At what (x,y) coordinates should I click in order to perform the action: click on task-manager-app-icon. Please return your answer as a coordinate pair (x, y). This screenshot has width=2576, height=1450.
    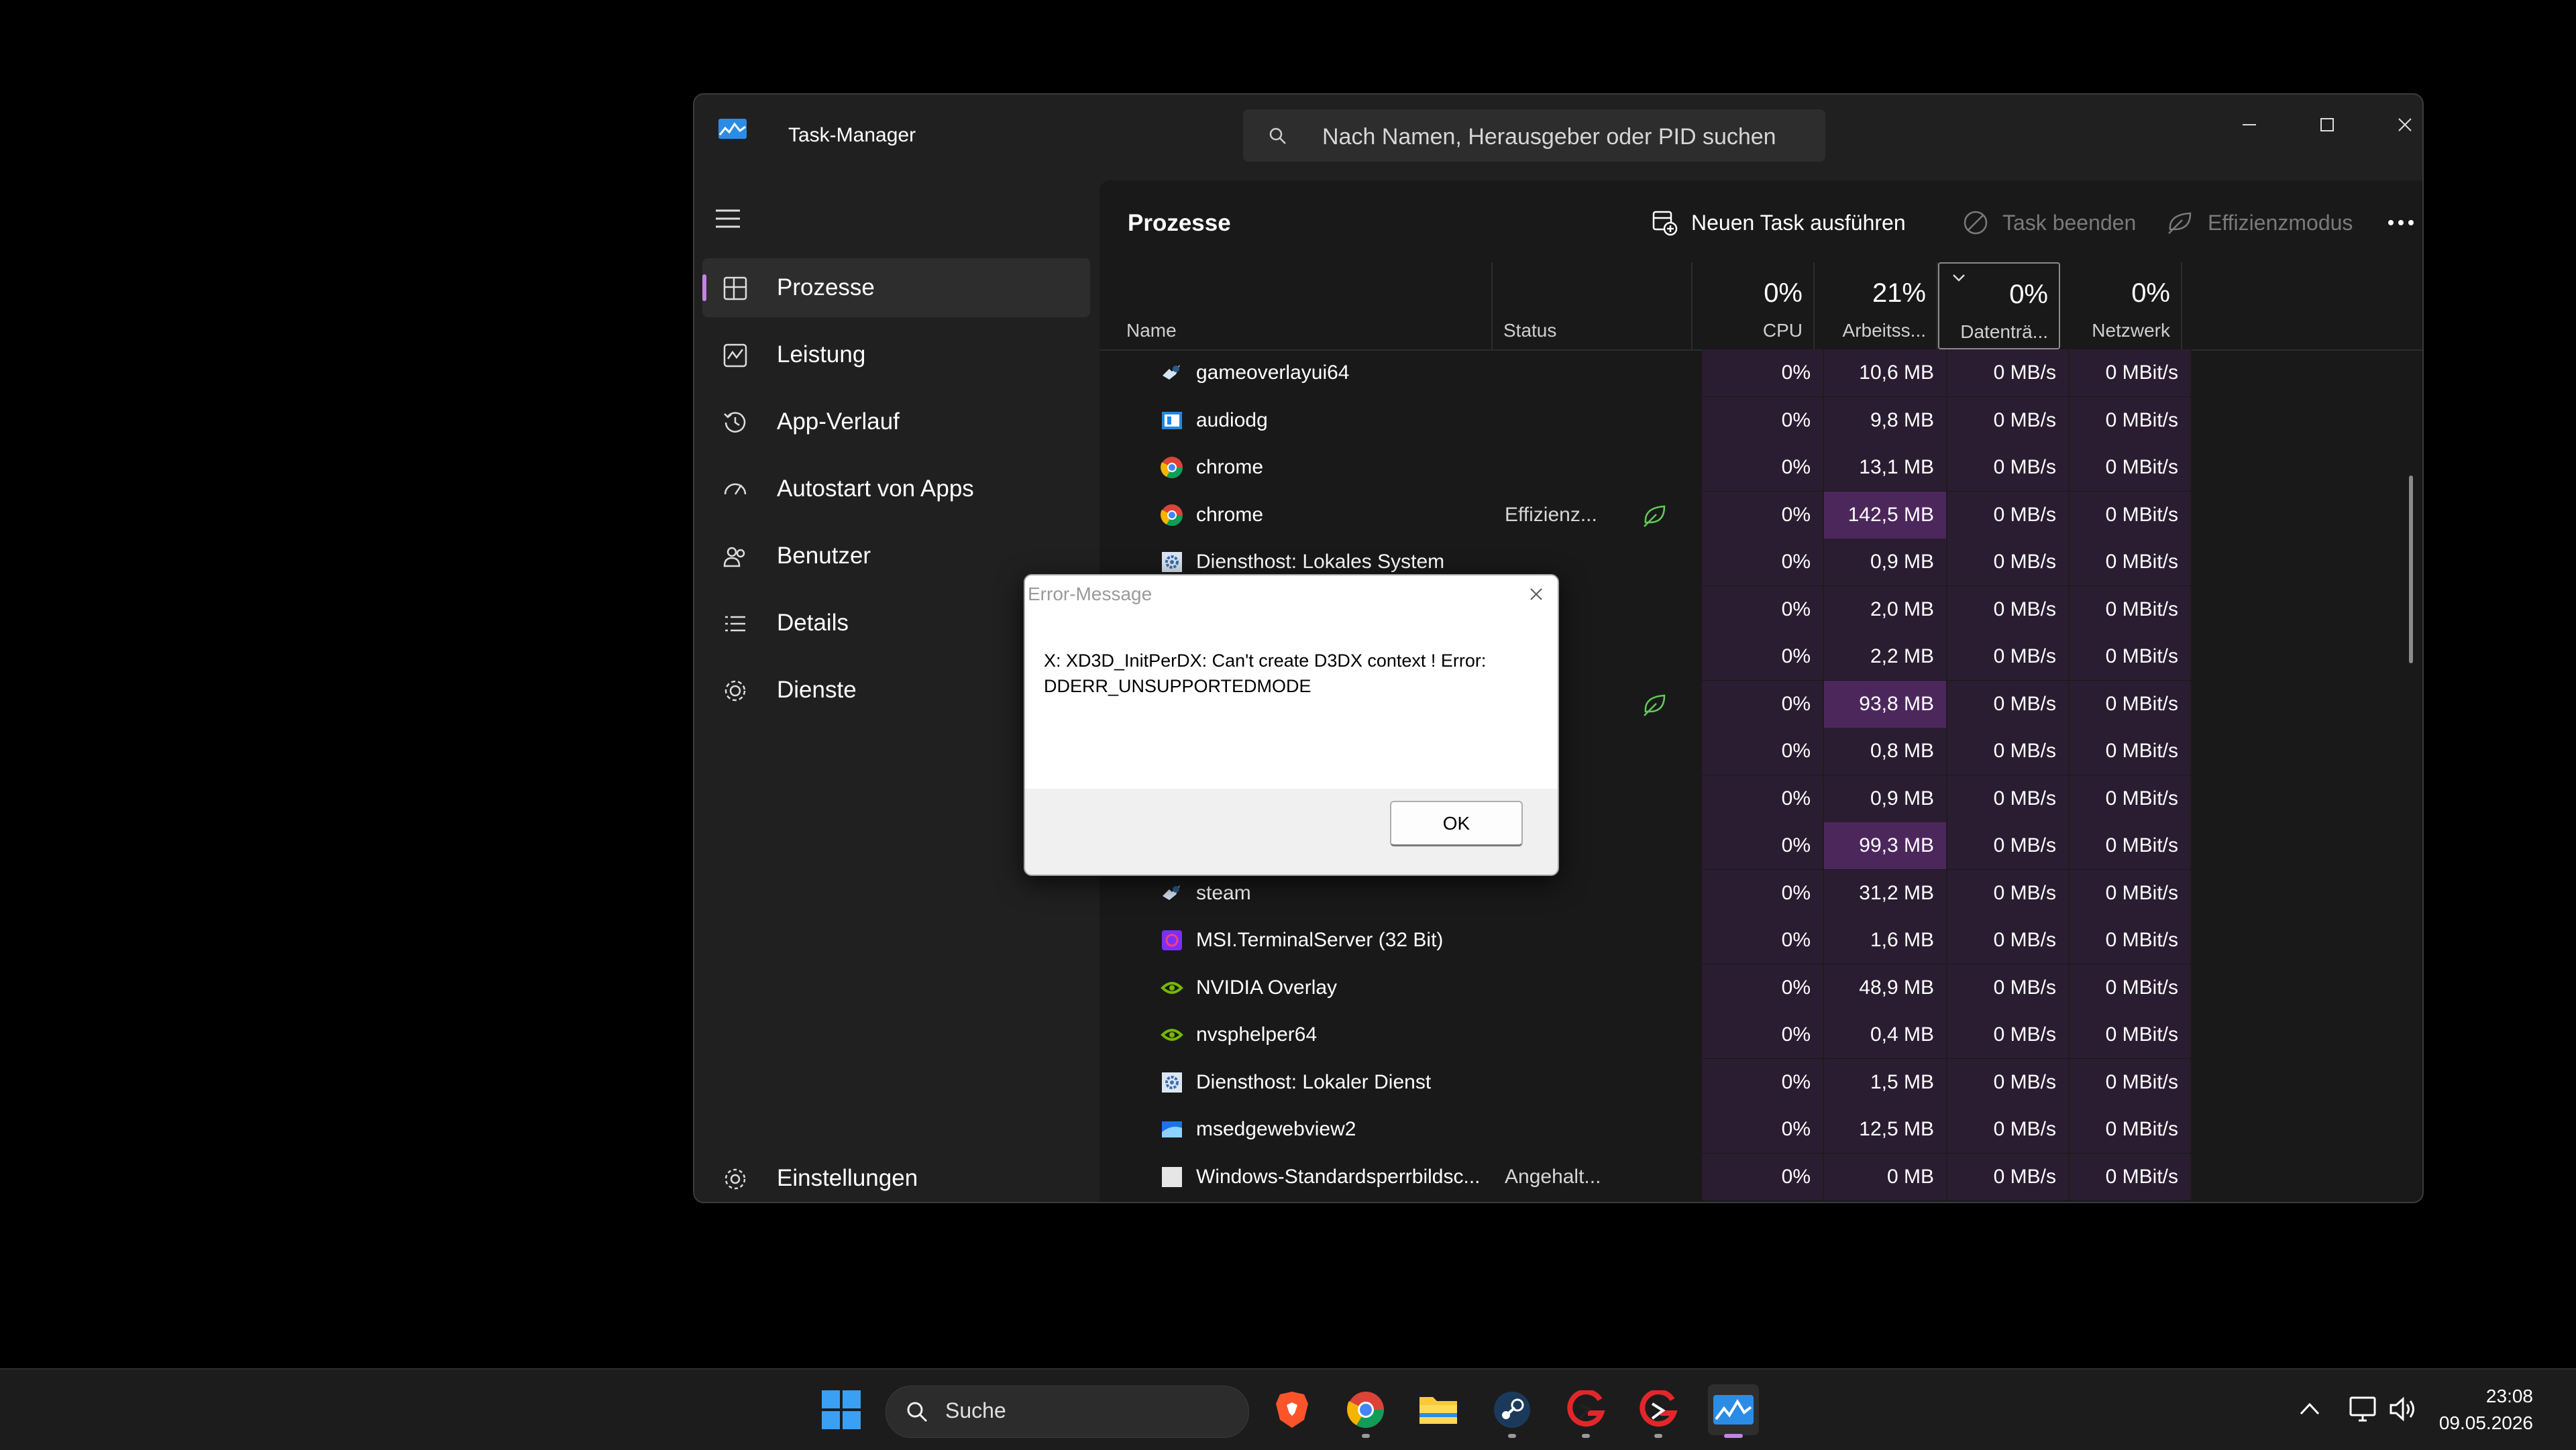
    Looking at the image, I should click on (732, 129).